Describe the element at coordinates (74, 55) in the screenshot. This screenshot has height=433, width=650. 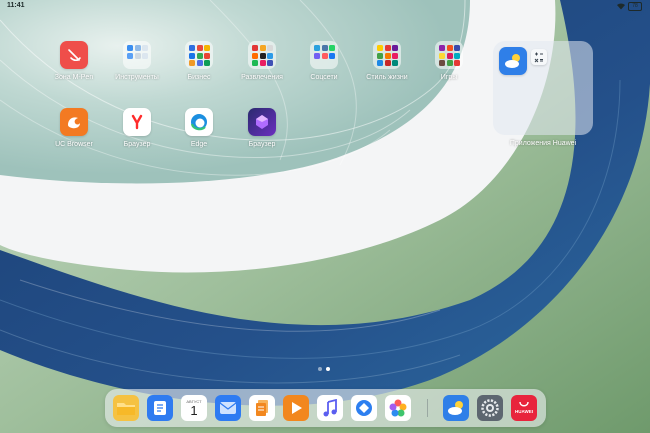
I see `pen-icon` at that location.